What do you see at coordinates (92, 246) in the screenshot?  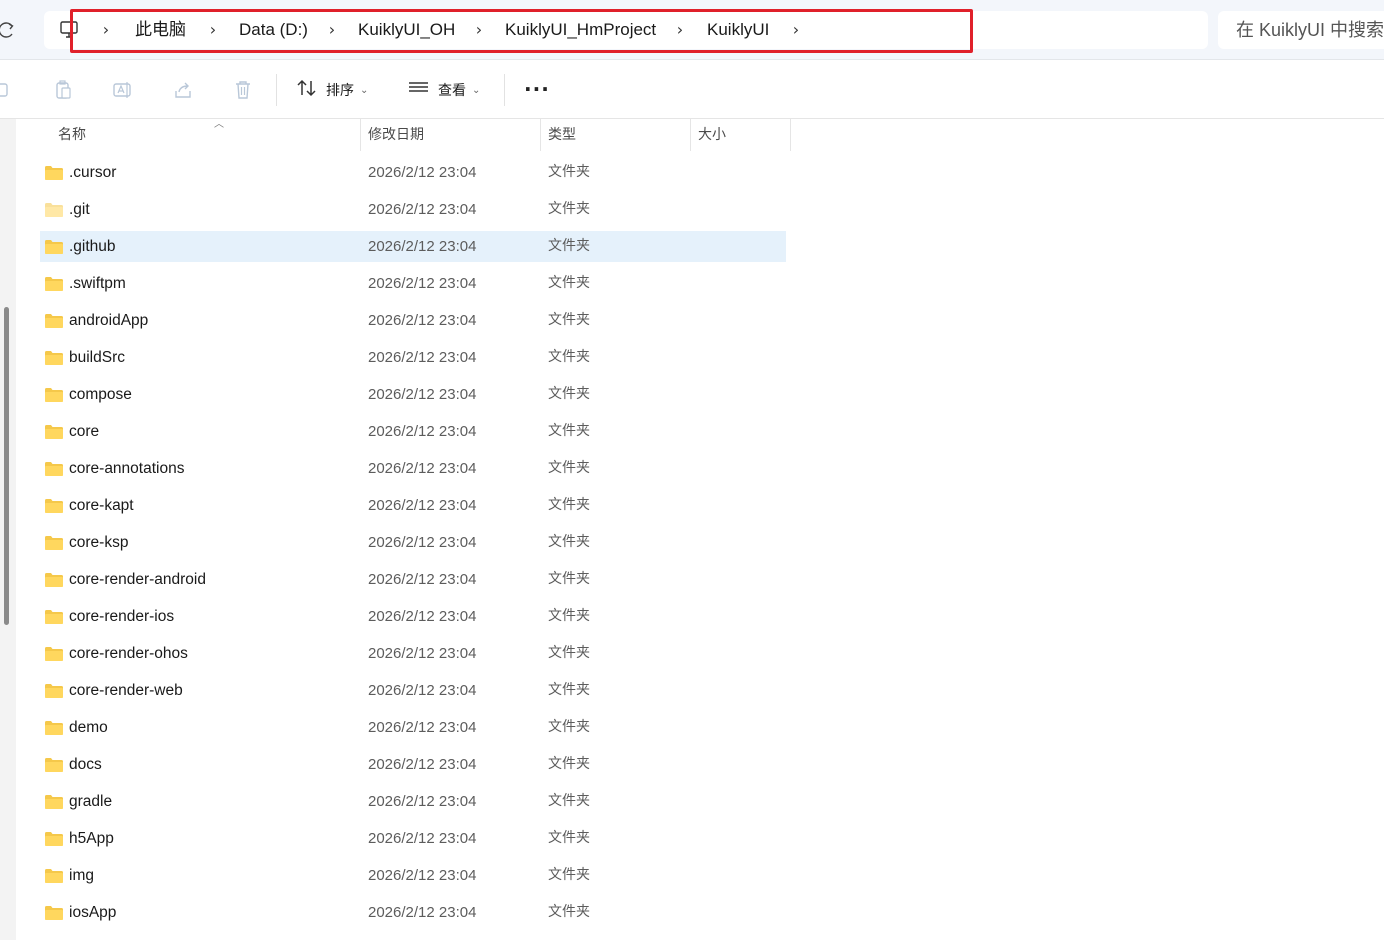 I see `file-name: .github` at bounding box center [92, 246].